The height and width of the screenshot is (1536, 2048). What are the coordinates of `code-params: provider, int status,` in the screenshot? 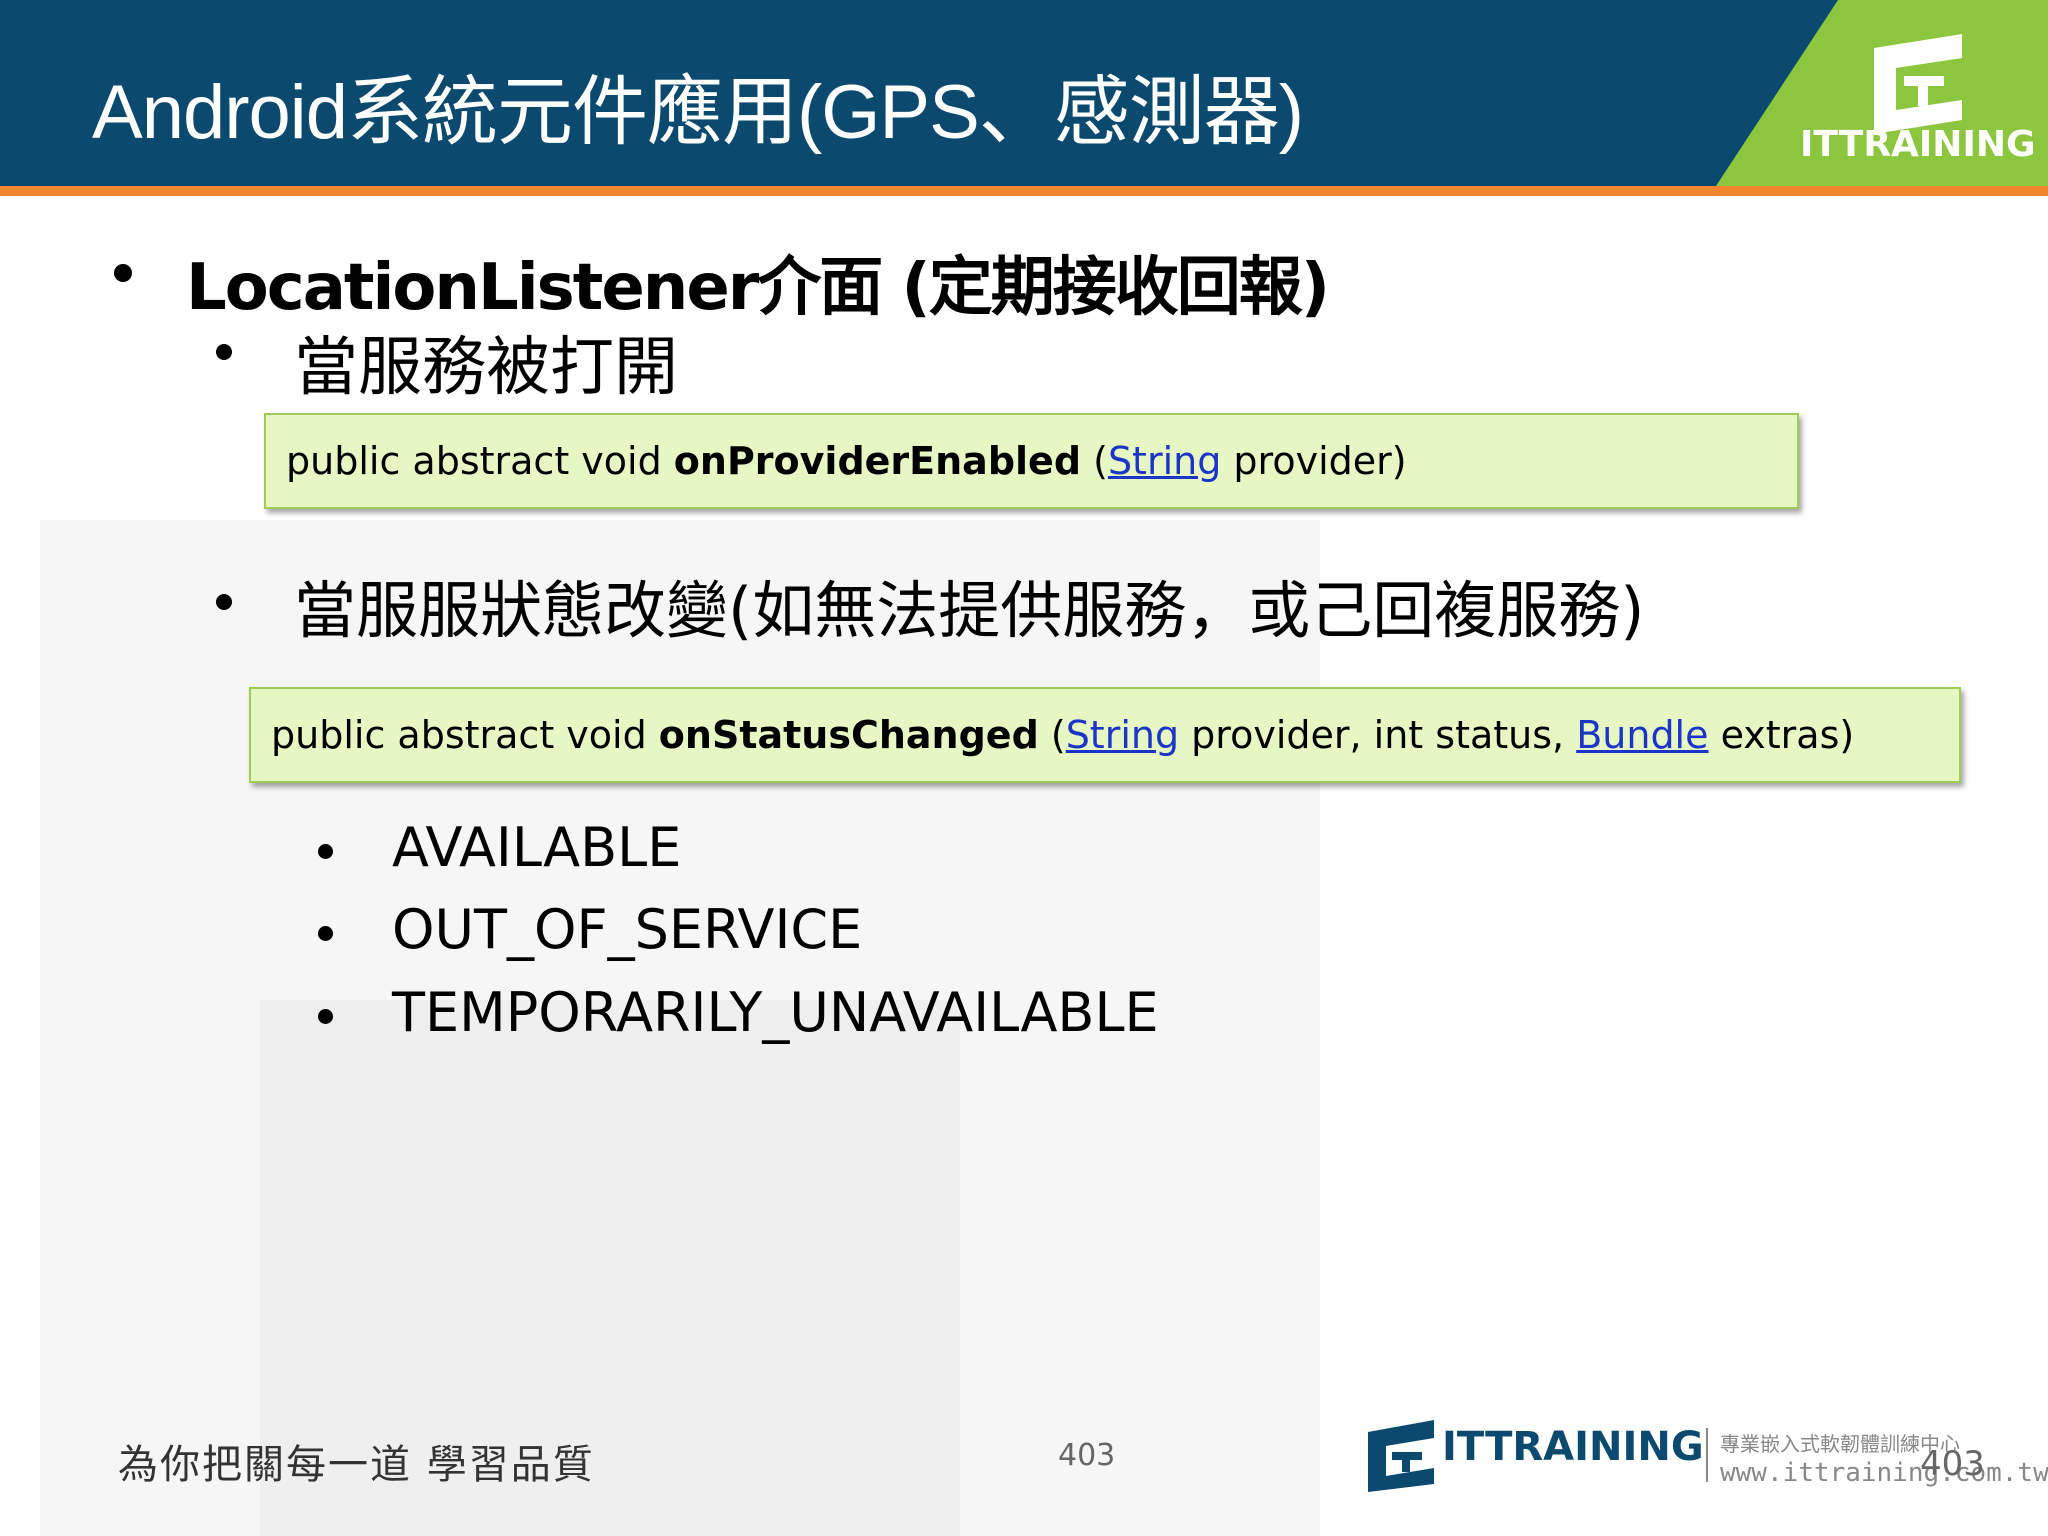 It's located at (1378, 735).